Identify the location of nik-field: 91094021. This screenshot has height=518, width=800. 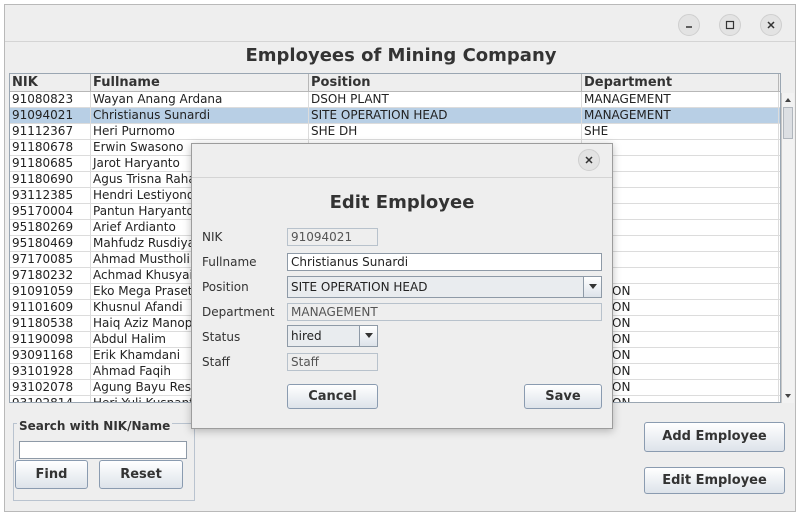
(332, 237).